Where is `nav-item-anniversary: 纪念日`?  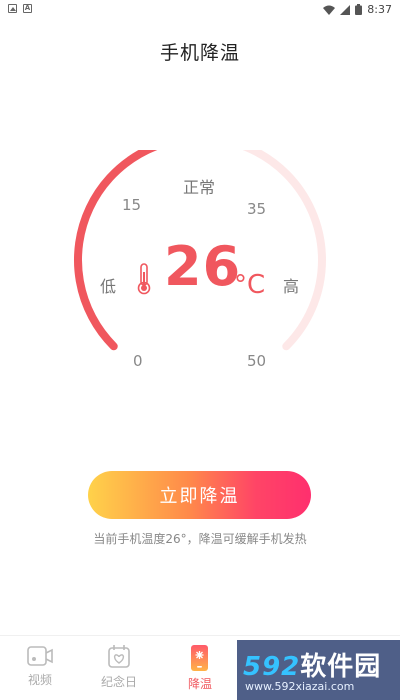
nav-item-anniversary: 纪念日 is located at coordinates (119, 667).